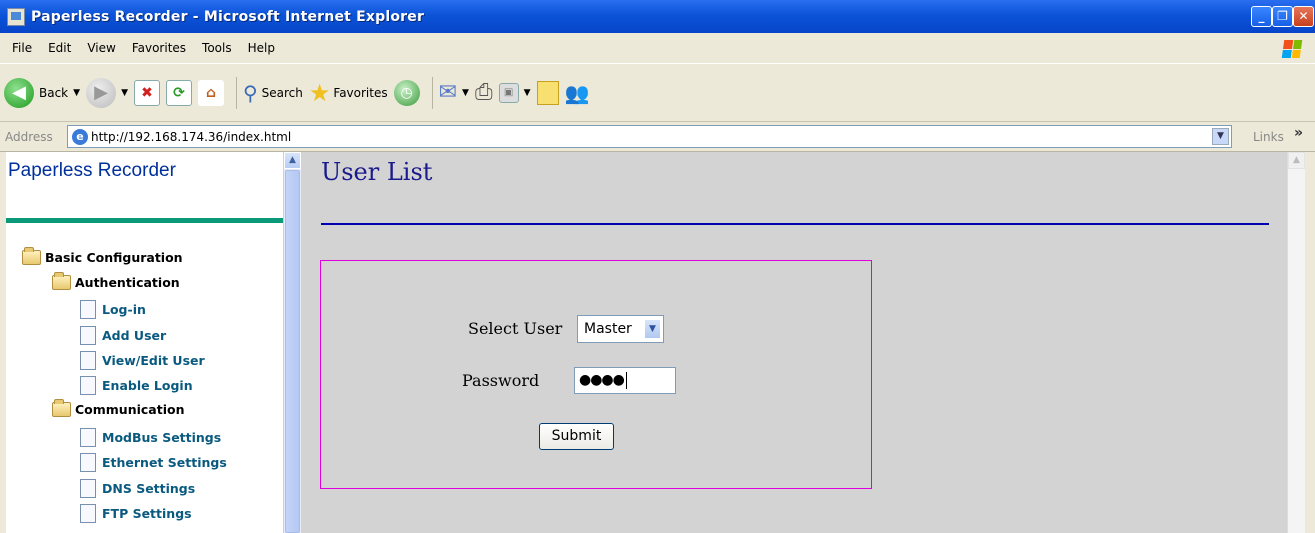 This screenshot has height=533, width=1315. What do you see at coordinates (448, 92) in the screenshot?
I see `mail-icon: ✉` at bounding box center [448, 92].